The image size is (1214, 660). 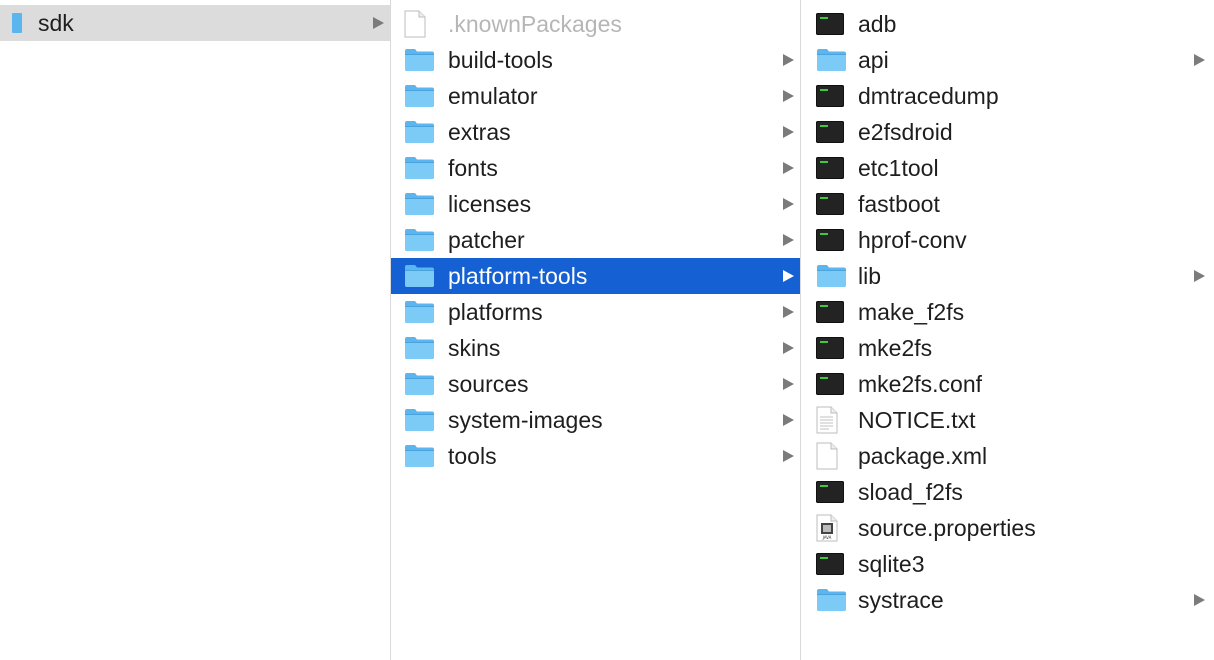 What do you see at coordinates (1007, 492) in the screenshot?
I see `list-item-sload-f2fs: sload_f2fs` at bounding box center [1007, 492].